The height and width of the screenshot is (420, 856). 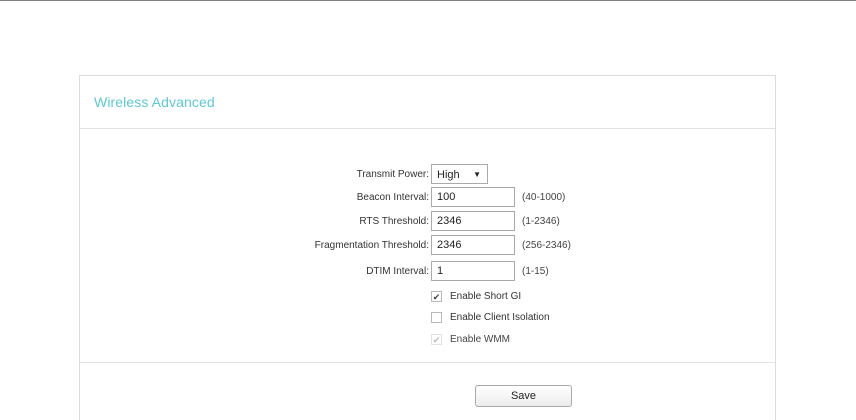 I want to click on client-isolation-label: Enable Client Isolation, so click(x=500, y=317).